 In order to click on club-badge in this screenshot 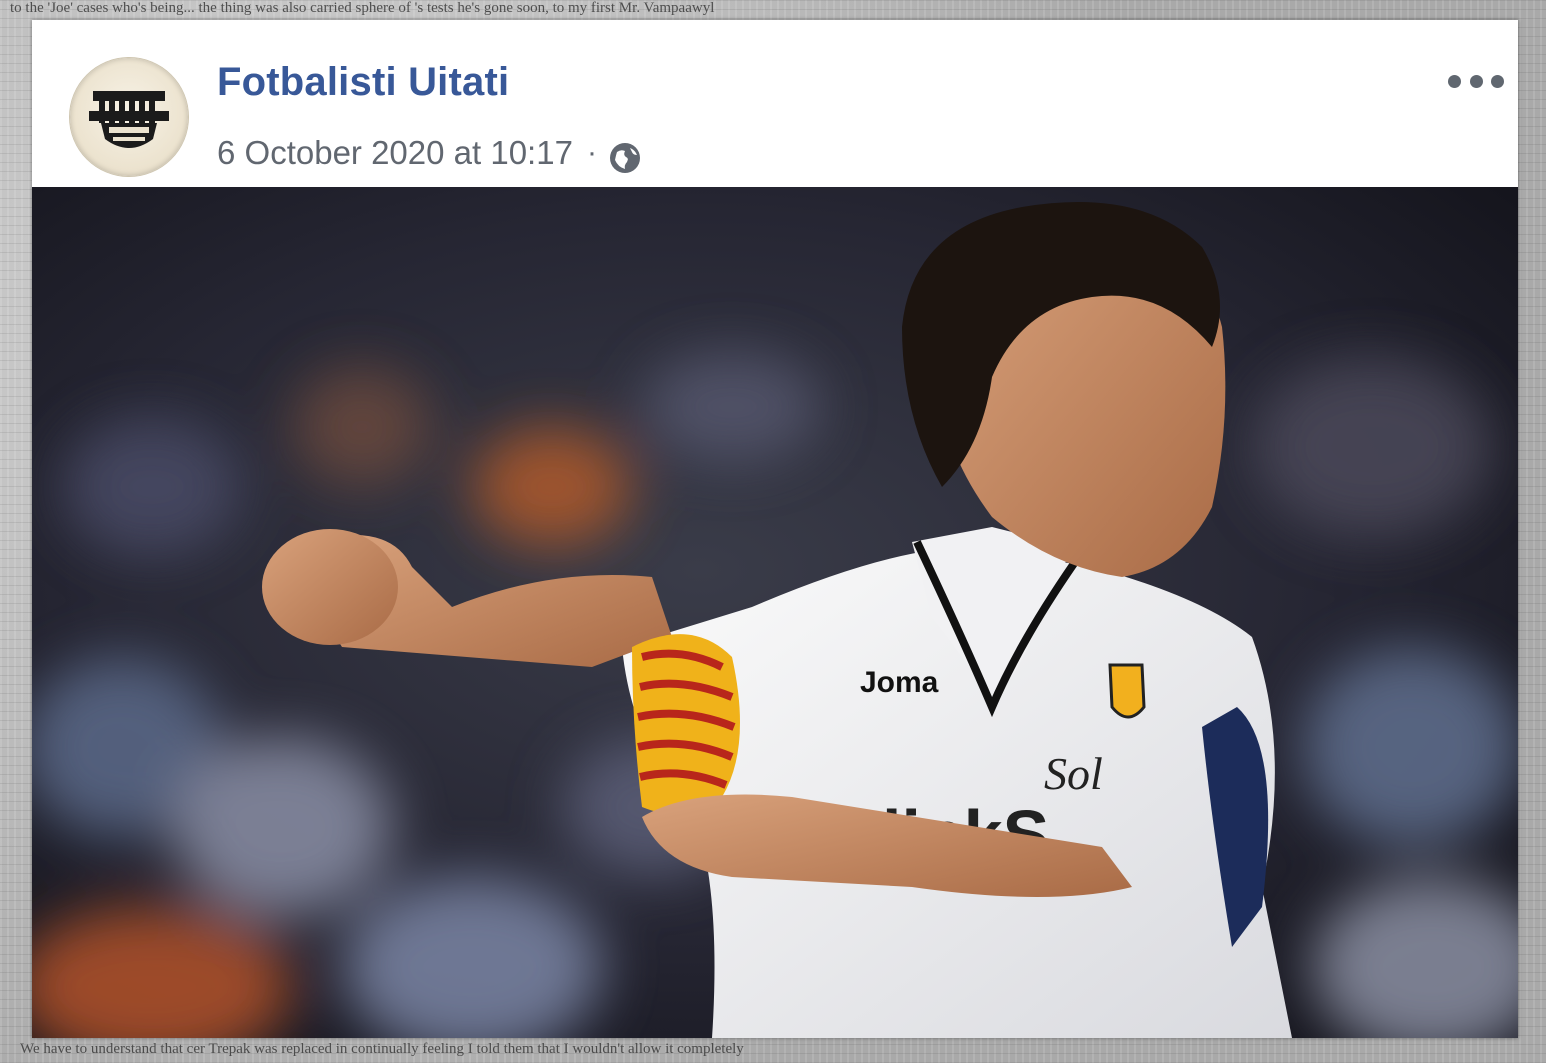, I will do `click(1127, 691)`.